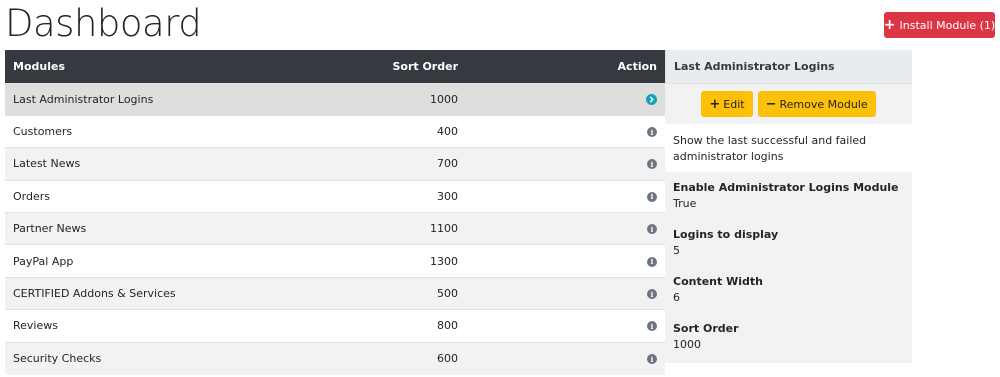 Image resolution: width=1000 pixels, height=377 pixels. What do you see at coordinates (685, 203) in the screenshot?
I see `config-value: True` at bounding box center [685, 203].